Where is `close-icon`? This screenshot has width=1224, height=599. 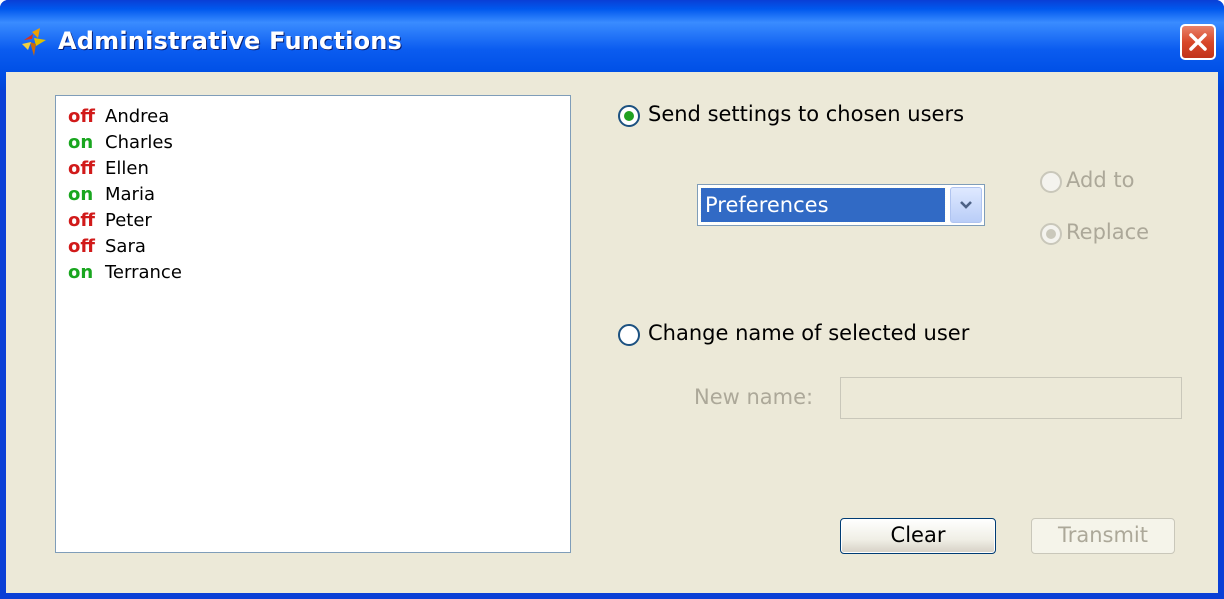
close-icon is located at coordinates (1198, 42).